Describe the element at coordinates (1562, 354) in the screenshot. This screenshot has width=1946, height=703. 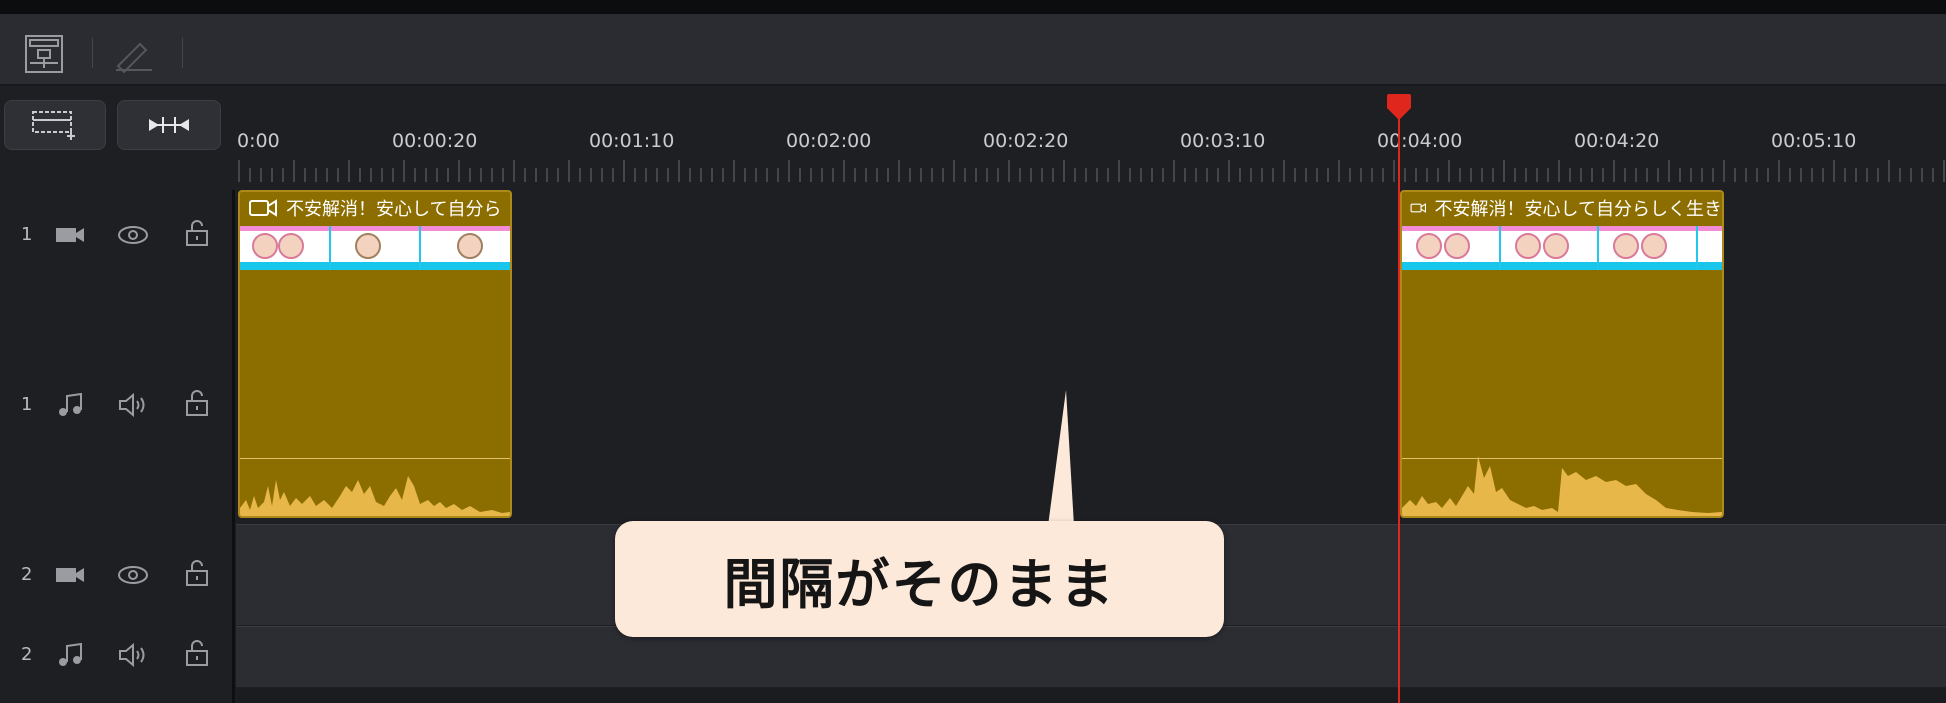
I see `timeline-clip: 不安解消！安心して自分らしく生き` at that location.